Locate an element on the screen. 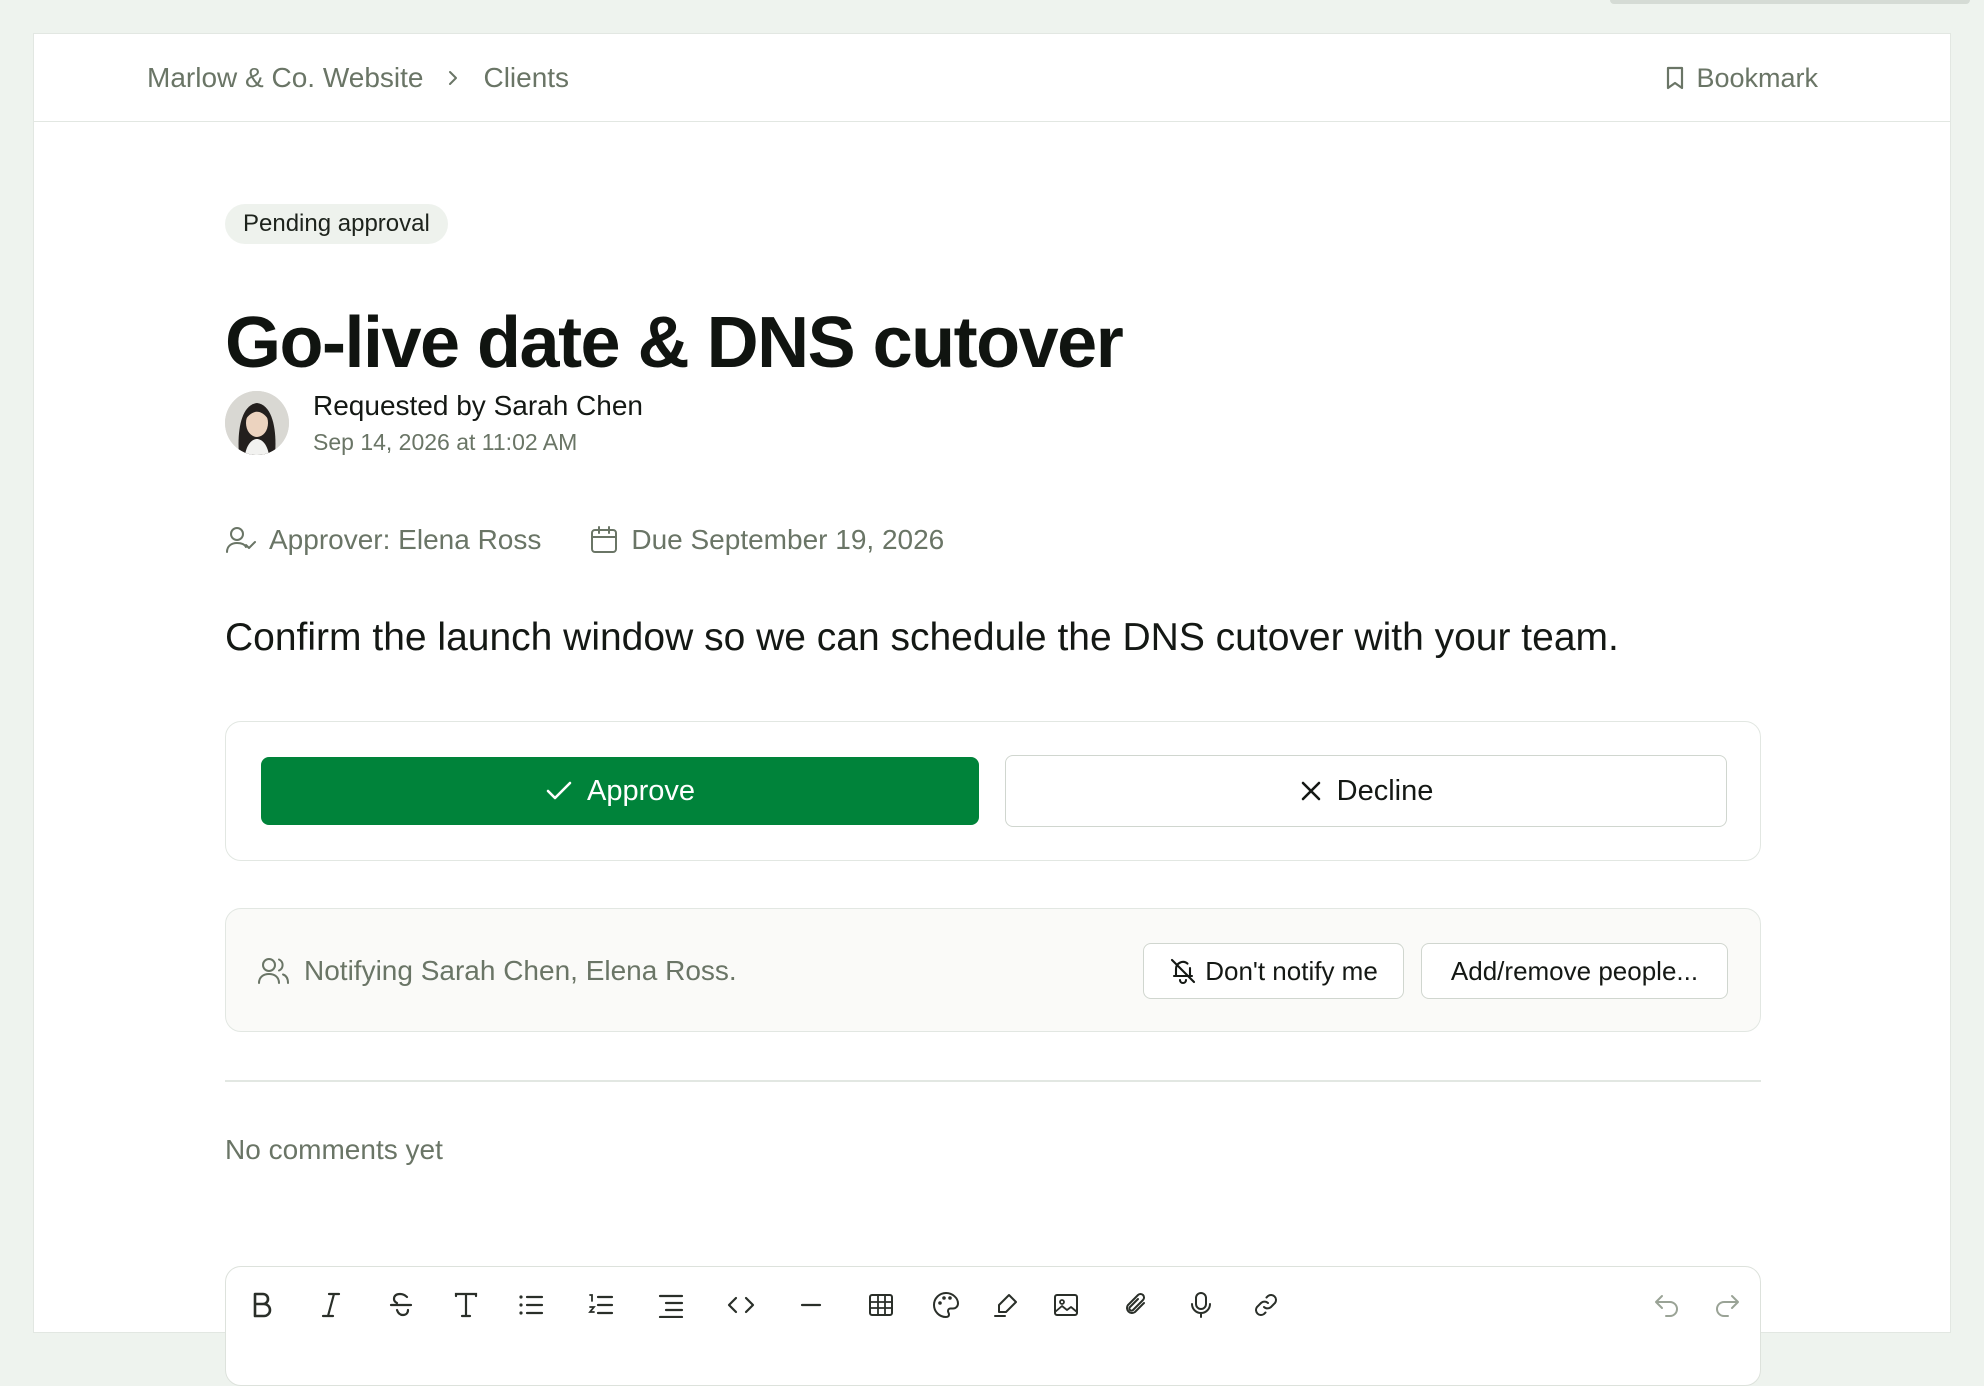 This screenshot has height=1386, width=1984. breadcrumb-clients: Clients is located at coordinates (526, 78).